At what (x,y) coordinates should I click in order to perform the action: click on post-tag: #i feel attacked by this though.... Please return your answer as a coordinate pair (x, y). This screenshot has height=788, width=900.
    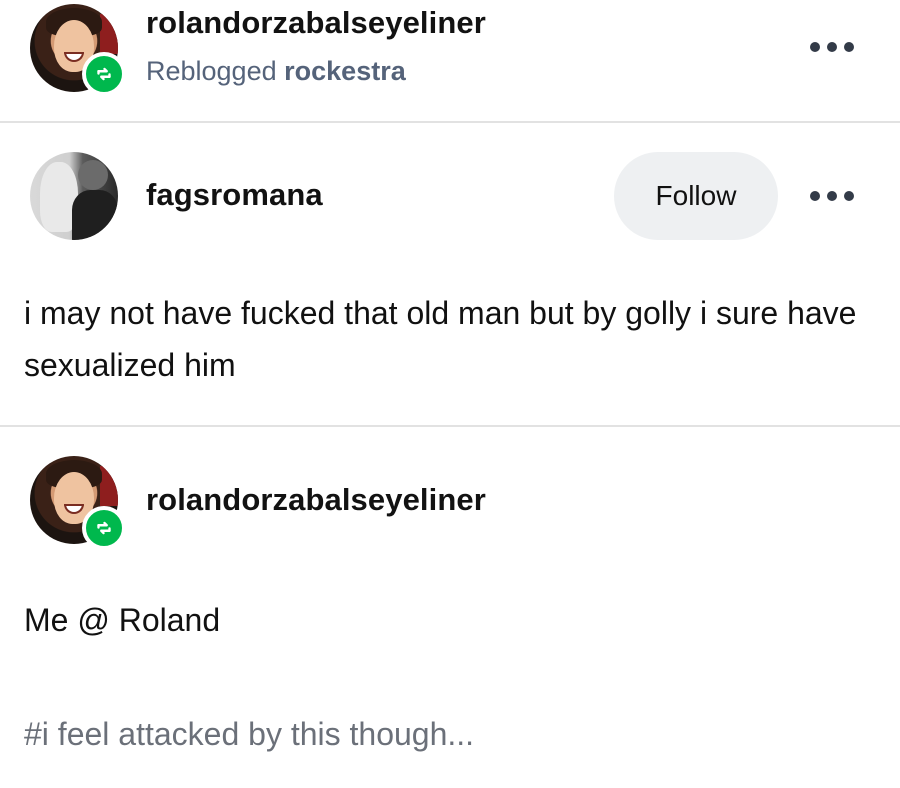
    Looking at the image, I should click on (249, 734).